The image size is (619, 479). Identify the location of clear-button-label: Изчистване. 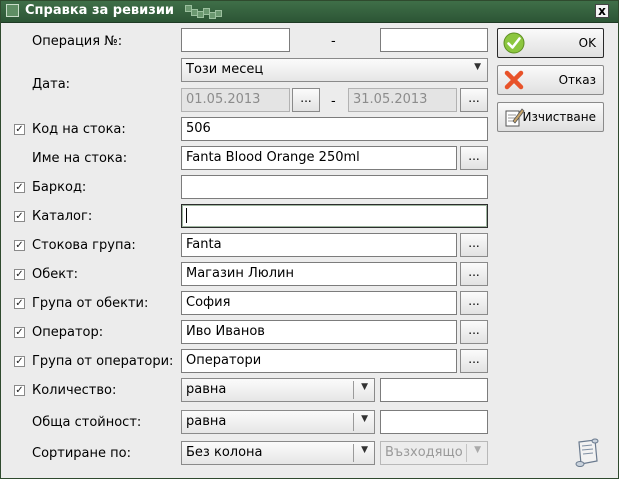
(559, 117).